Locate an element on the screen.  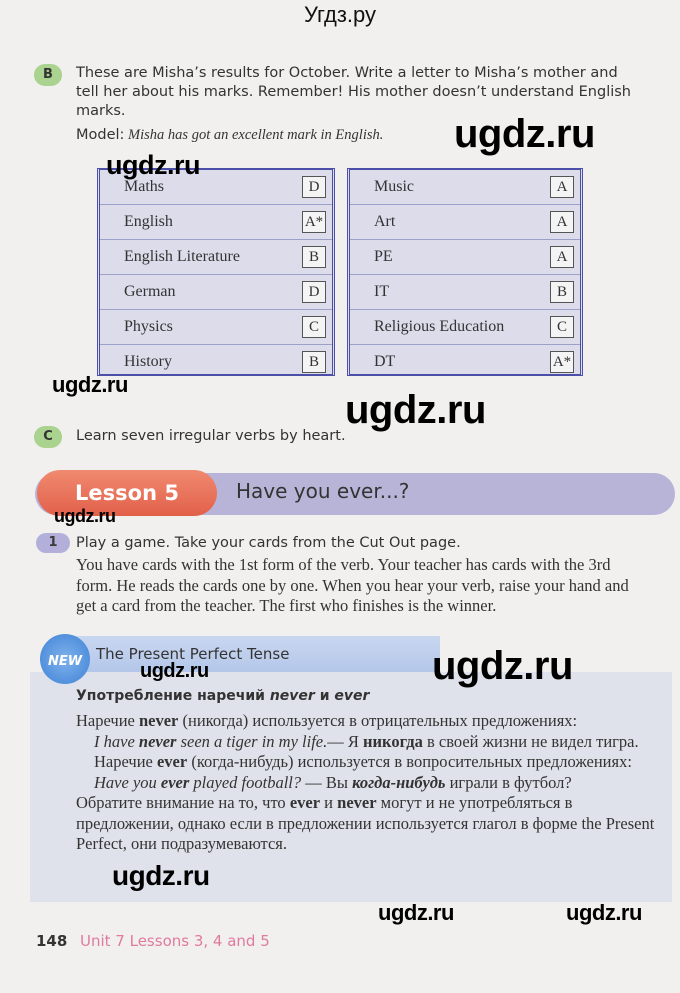
text-fragment: и is located at coordinates (329, 802).